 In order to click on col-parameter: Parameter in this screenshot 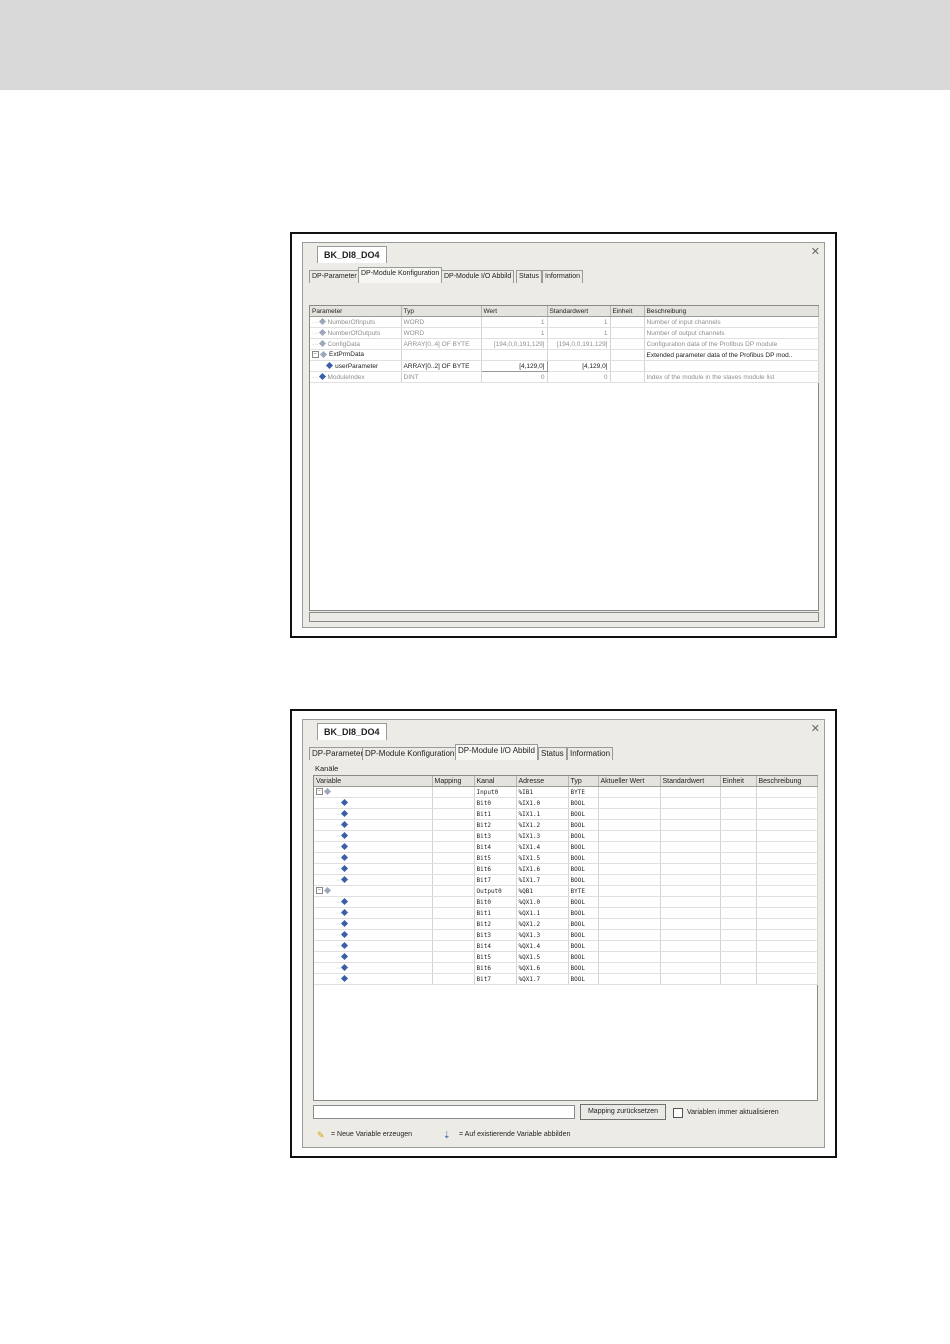, I will do `click(356, 311)`.